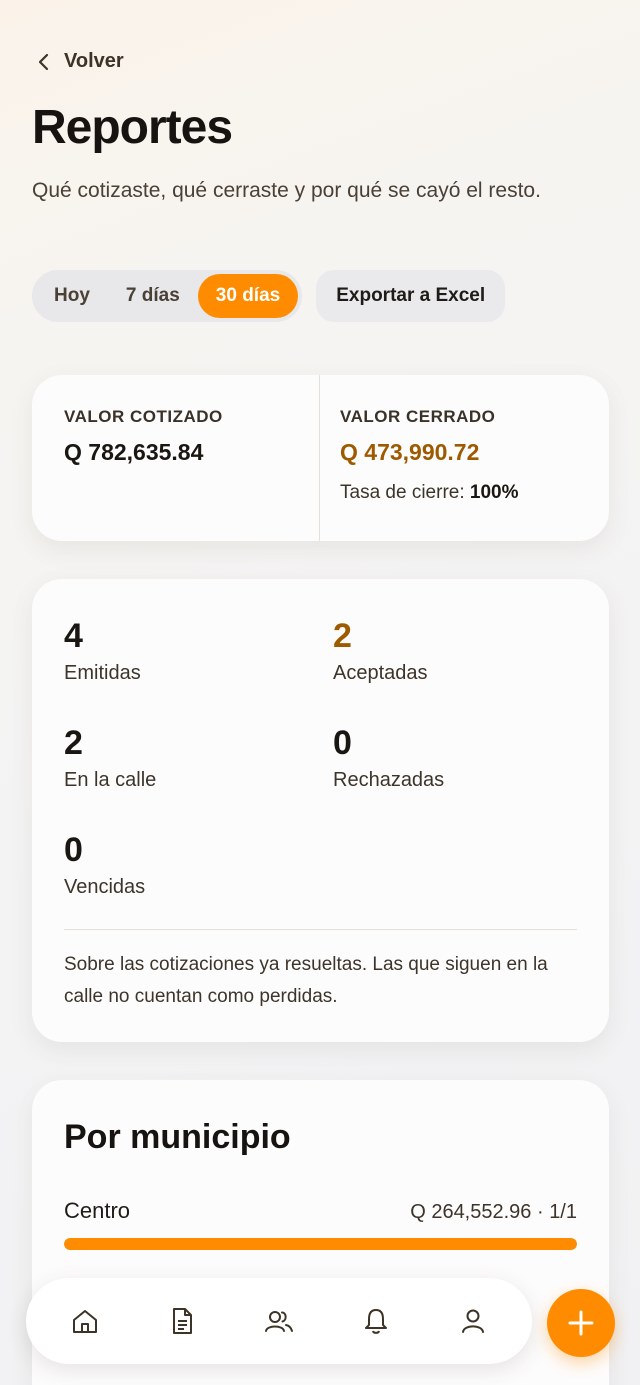 This screenshot has width=640, height=1385. I want to click on quoted-value-section: VALOR COTIZADO Q 782,635.84, so click(175, 458).